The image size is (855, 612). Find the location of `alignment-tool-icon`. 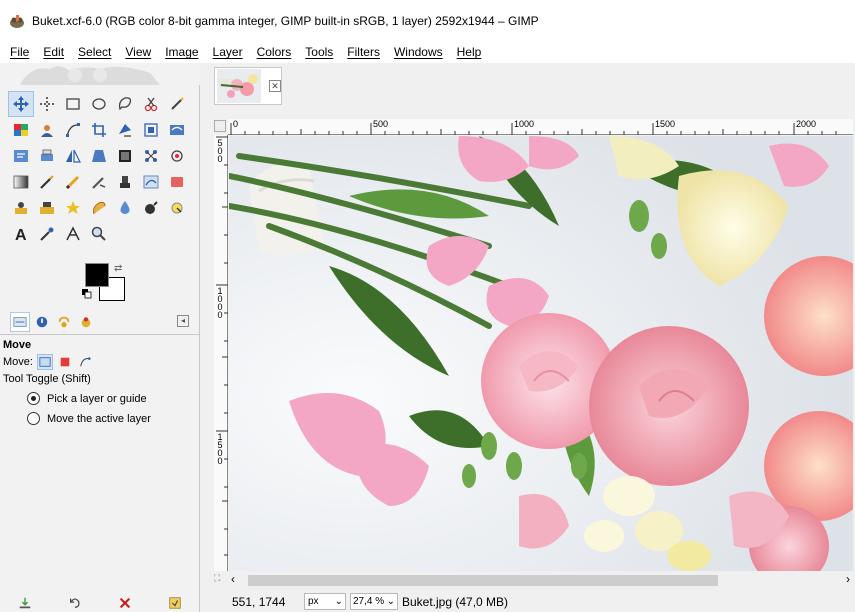

alignment-tool-icon is located at coordinates (47, 104).